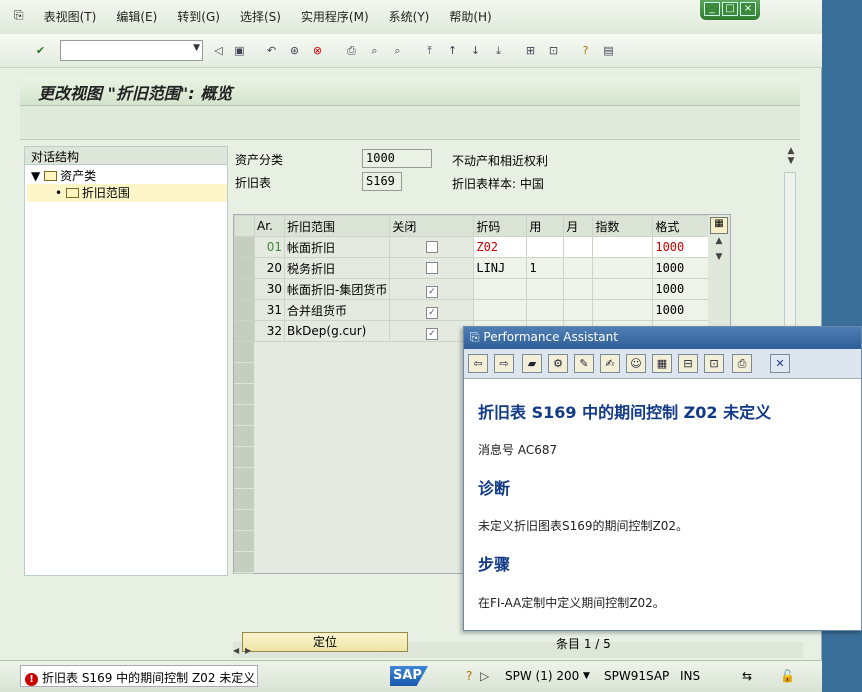 This screenshot has width=862, height=692. I want to click on asset-class-field: 1000, so click(397, 158).